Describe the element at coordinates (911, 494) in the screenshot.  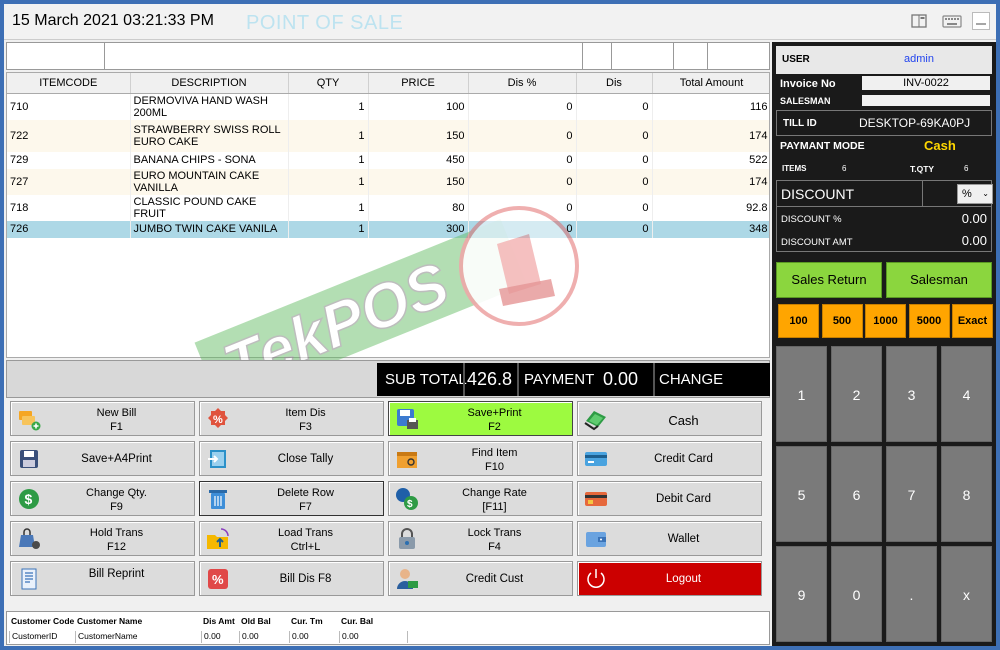
I see `keypad-key: 7` at that location.